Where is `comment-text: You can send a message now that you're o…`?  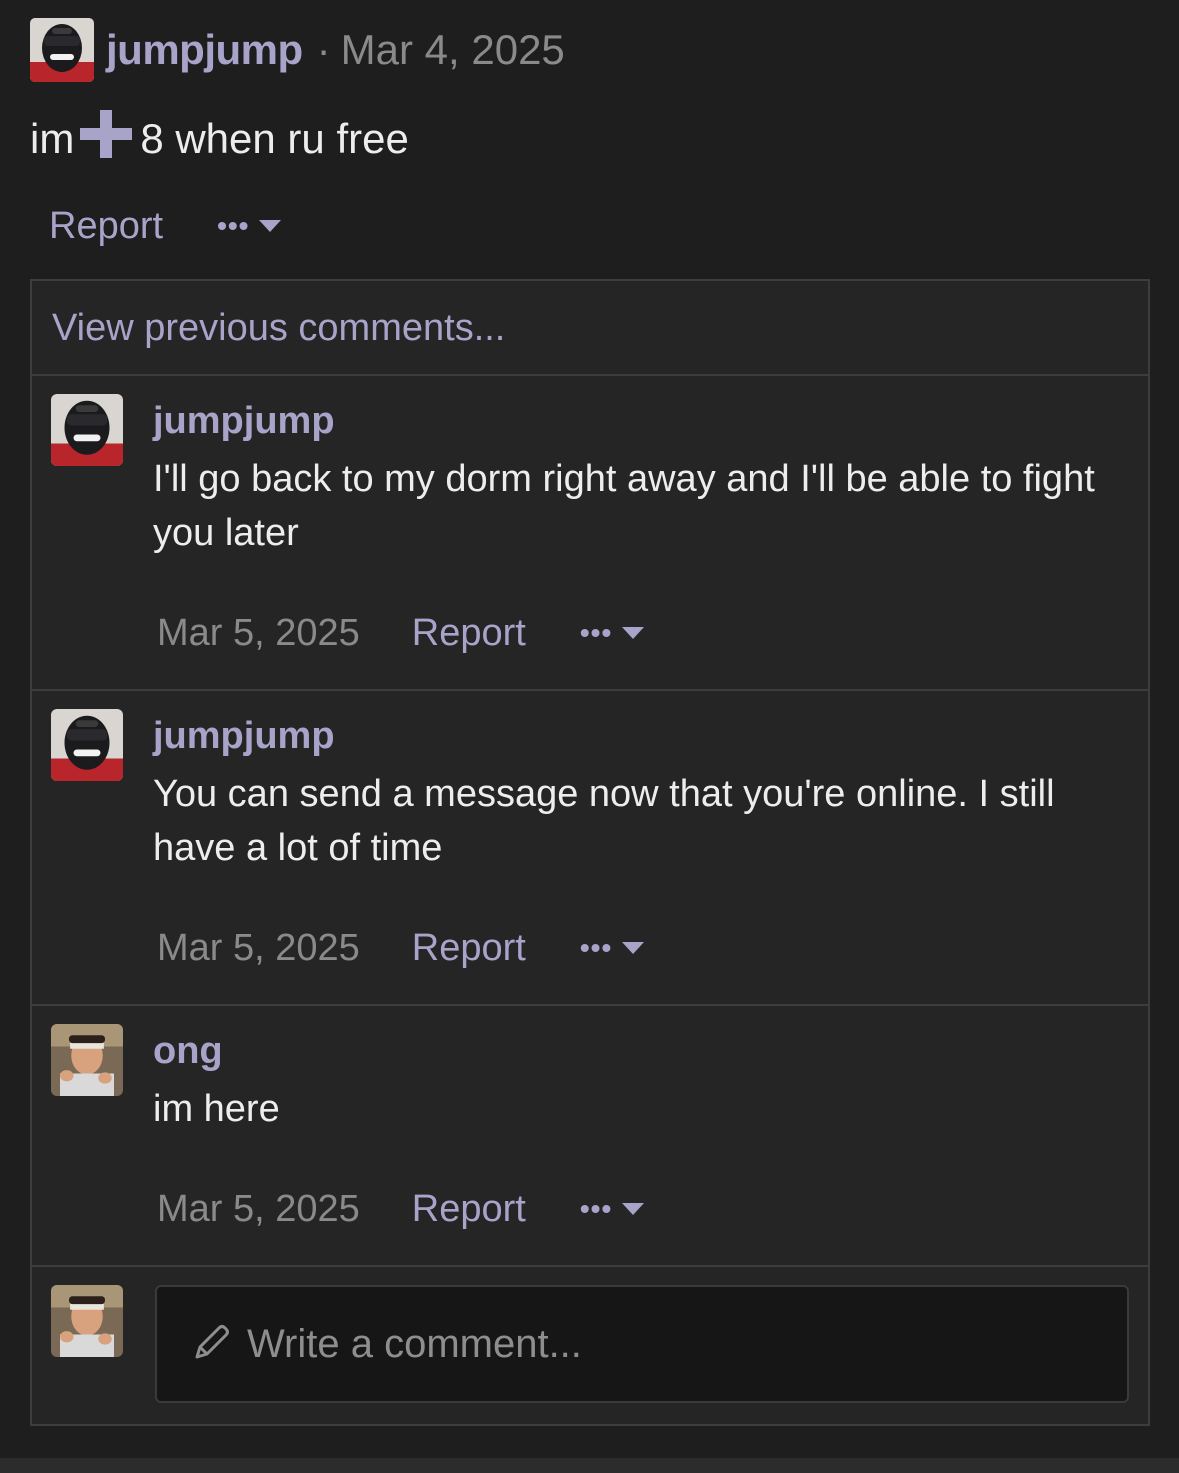
comment-text: You can send a message now that you're o… is located at coordinates (604, 821).